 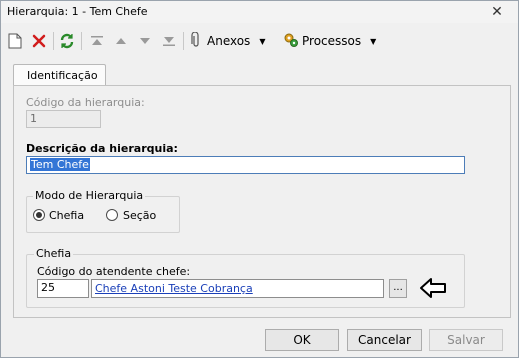 What do you see at coordinates (169, 41) in the screenshot?
I see `last-record-icon` at bounding box center [169, 41].